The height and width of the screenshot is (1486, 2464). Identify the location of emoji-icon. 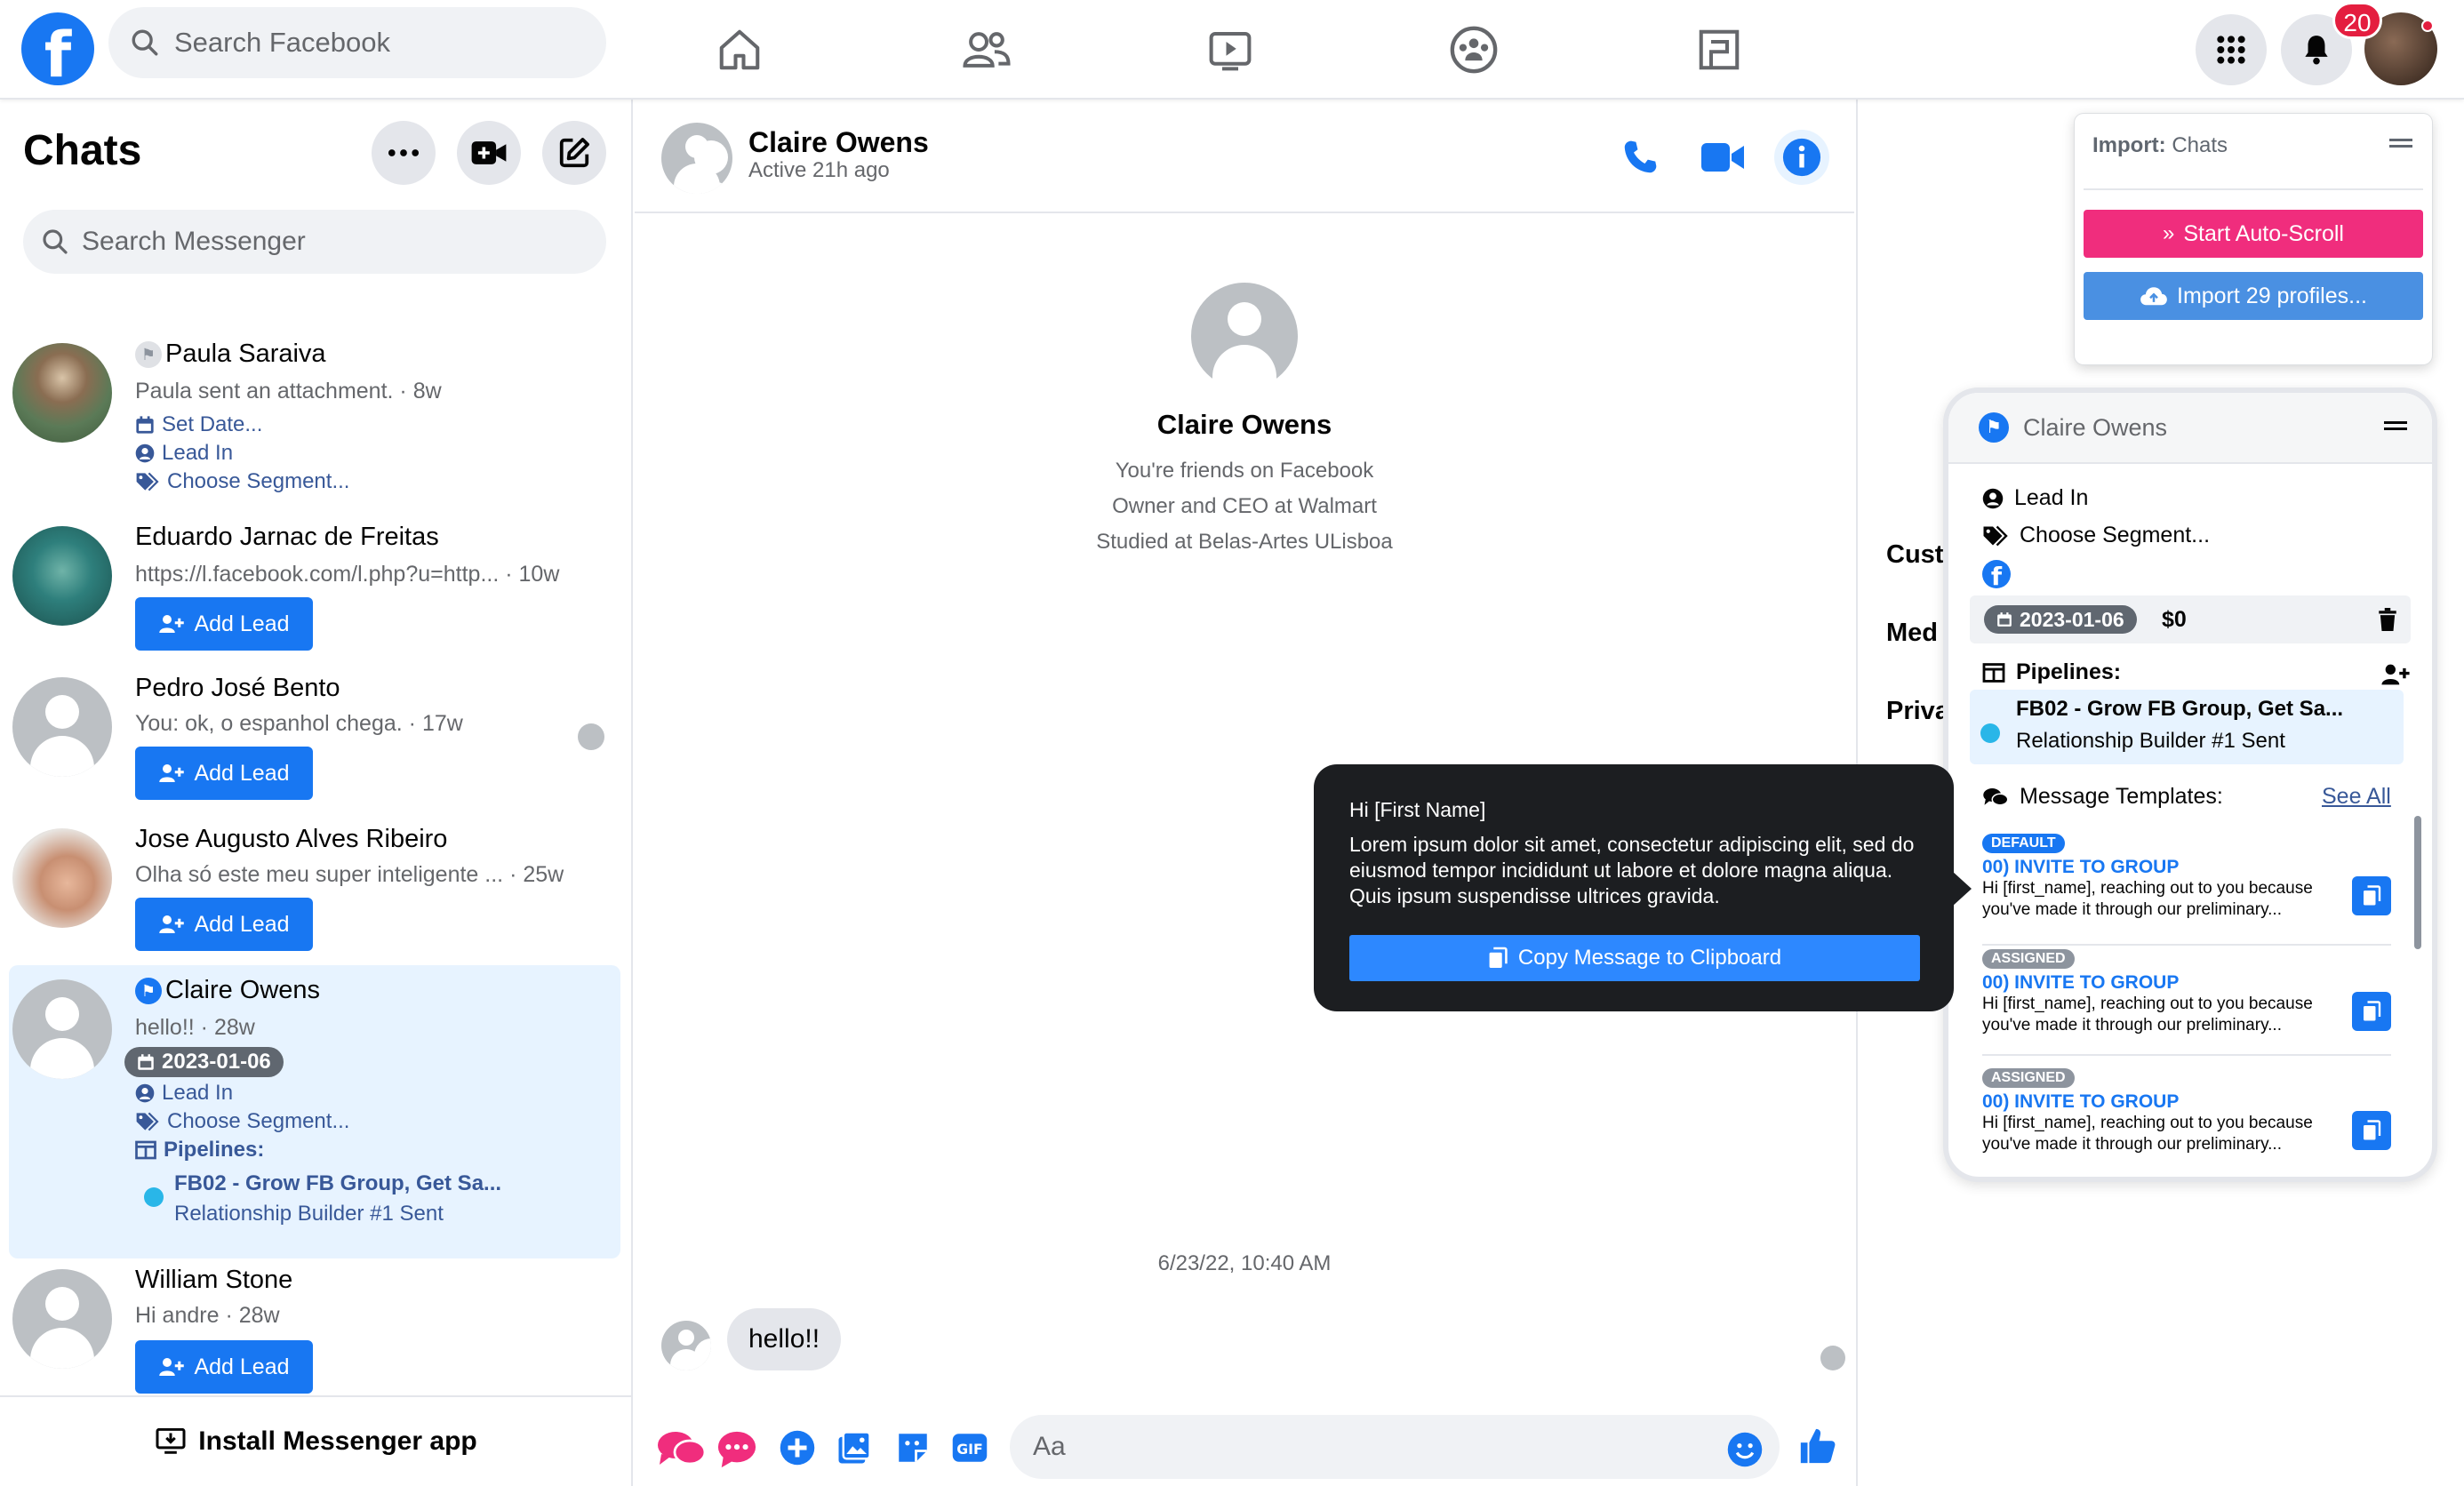
(1745, 1452).